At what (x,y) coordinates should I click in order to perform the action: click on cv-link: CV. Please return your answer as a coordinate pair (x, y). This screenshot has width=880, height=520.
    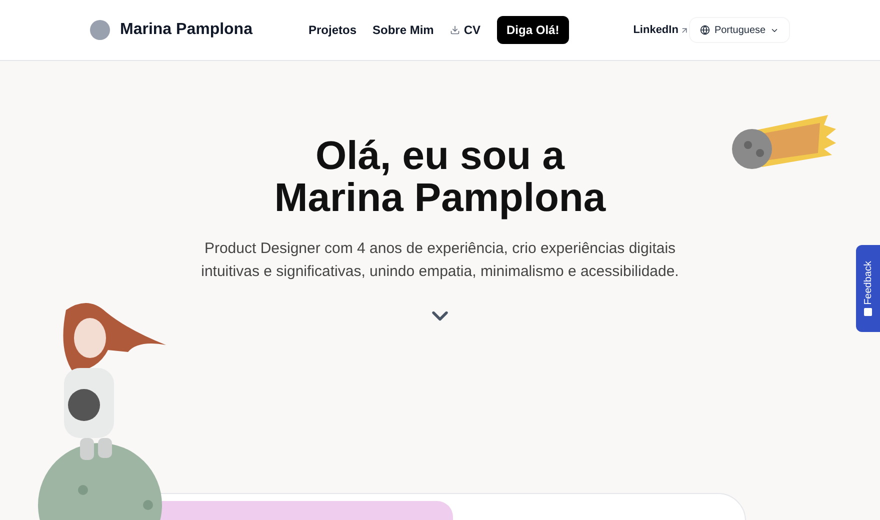
    Looking at the image, I should click on (465, 30).